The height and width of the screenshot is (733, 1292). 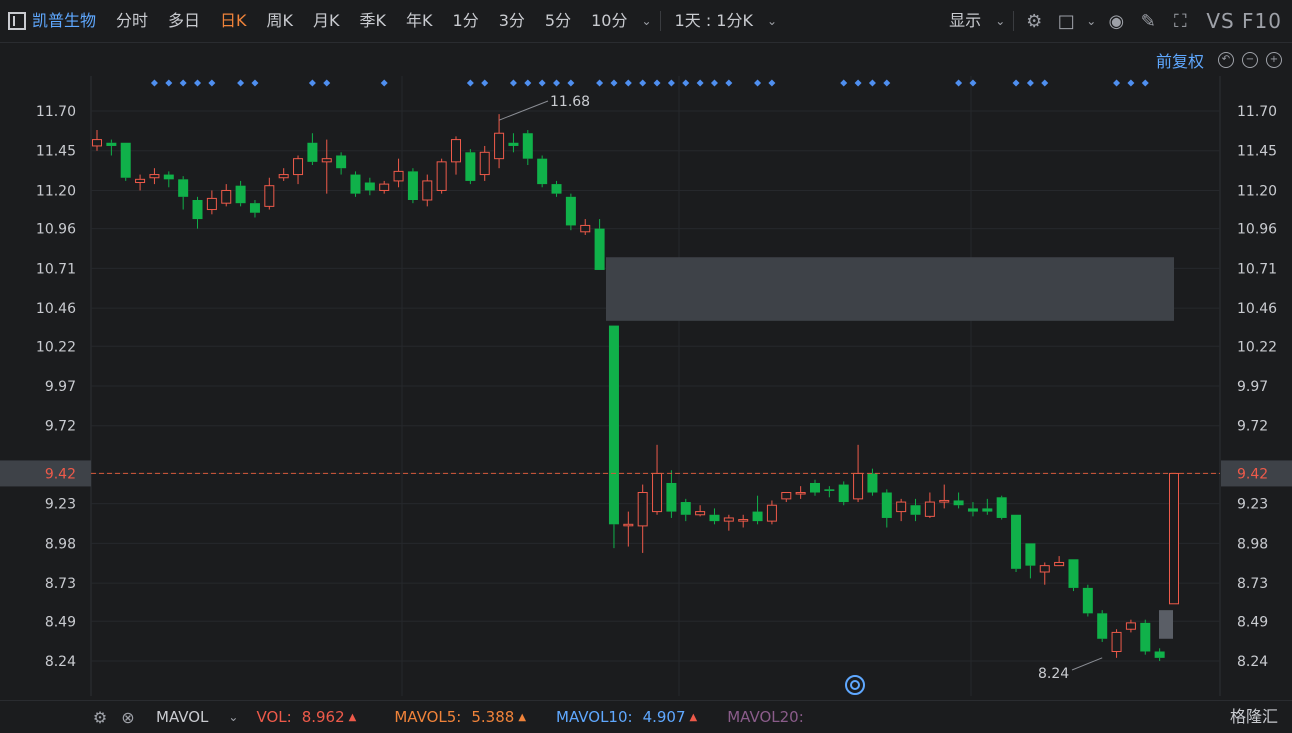 What do you see at coordinates (128, 717) in the screenshot?
I see `close-icon: ⊗` at bounding box center [128, 717].